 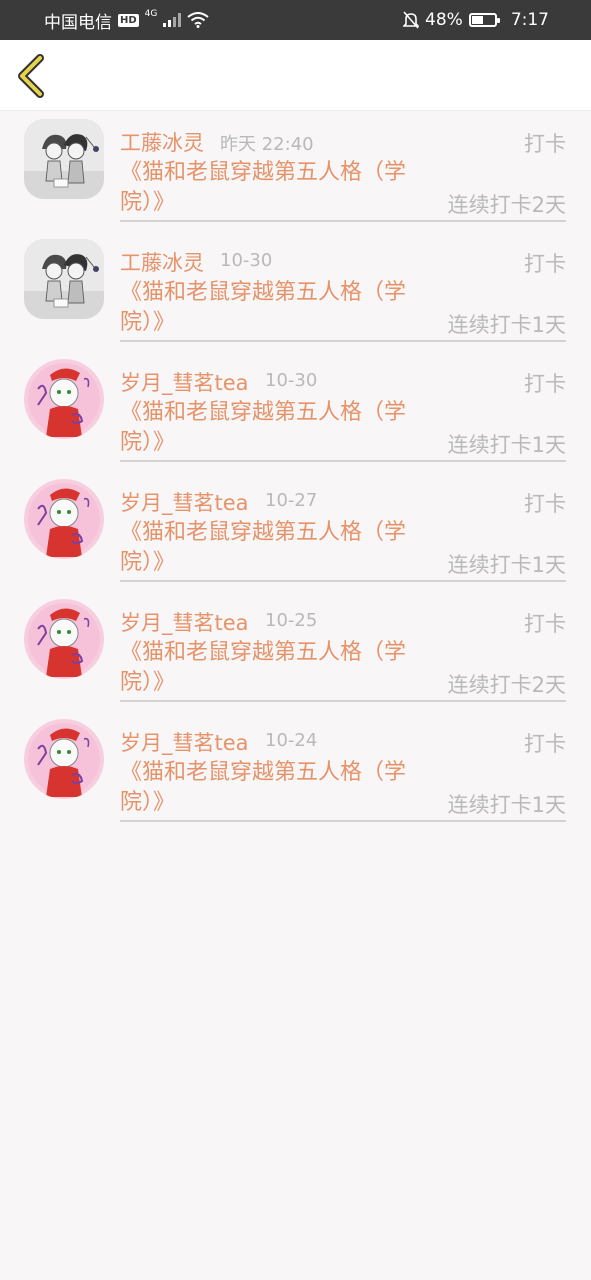 I want to click on timestamp: 10-25, so click(x=291, y=620).